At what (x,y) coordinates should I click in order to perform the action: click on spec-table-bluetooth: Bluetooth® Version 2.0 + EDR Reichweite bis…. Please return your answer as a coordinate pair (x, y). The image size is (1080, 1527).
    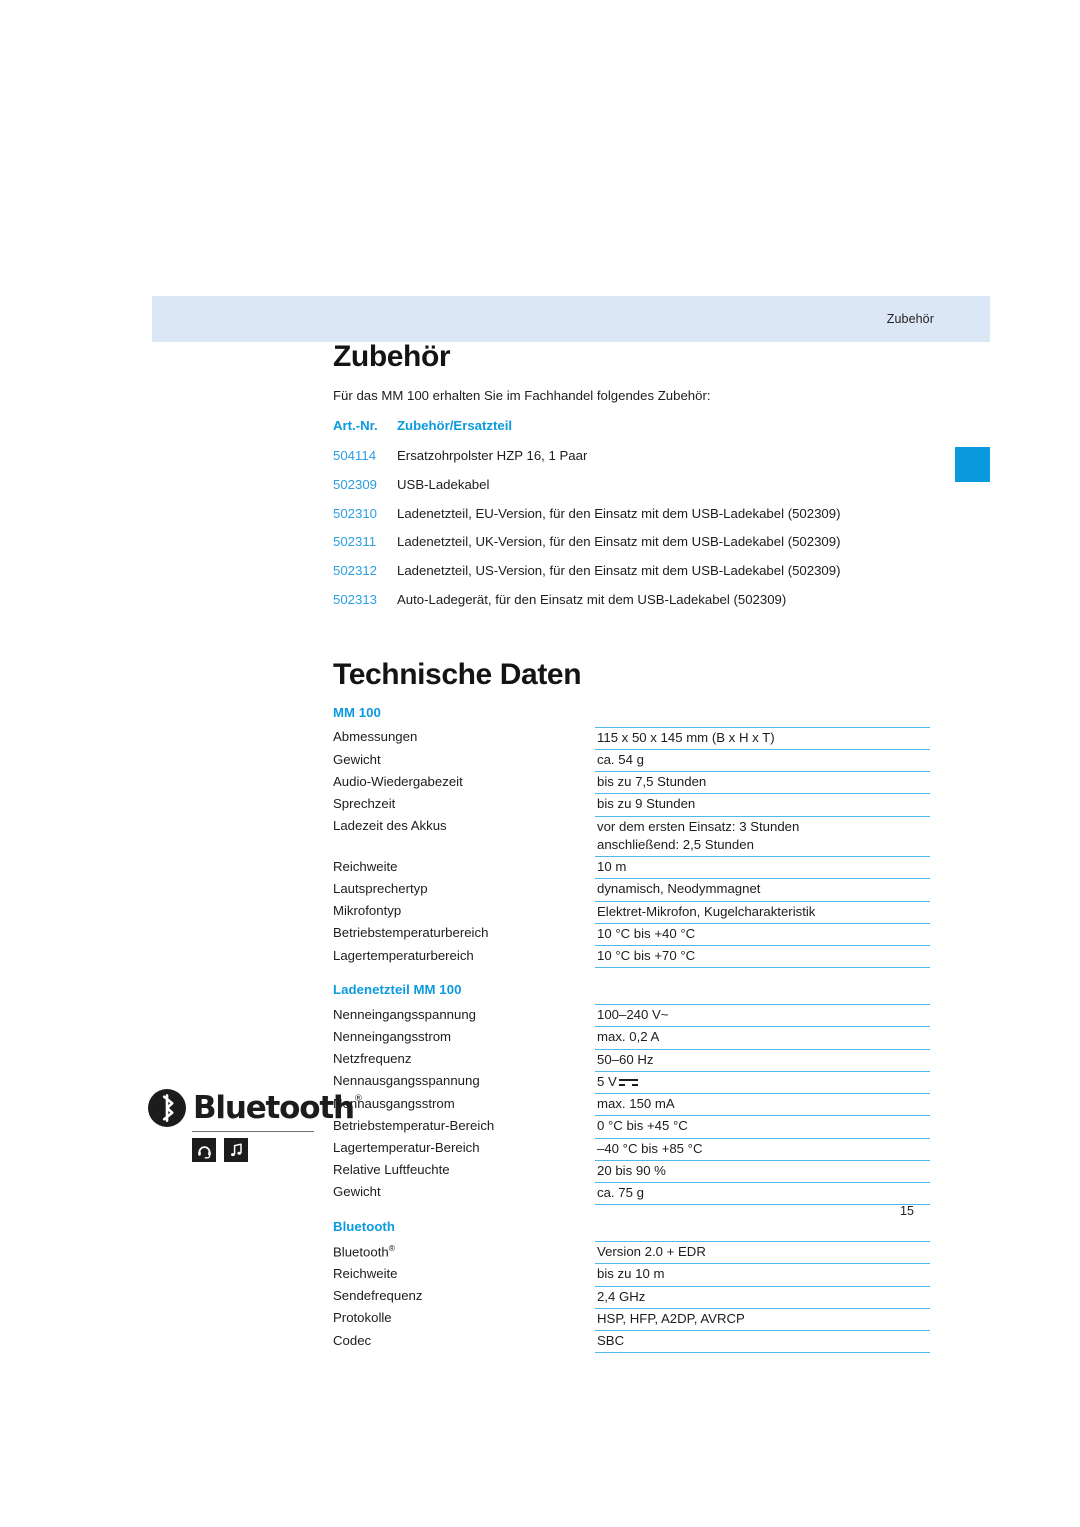
    Looking at the image, I should click on (631, 1297).